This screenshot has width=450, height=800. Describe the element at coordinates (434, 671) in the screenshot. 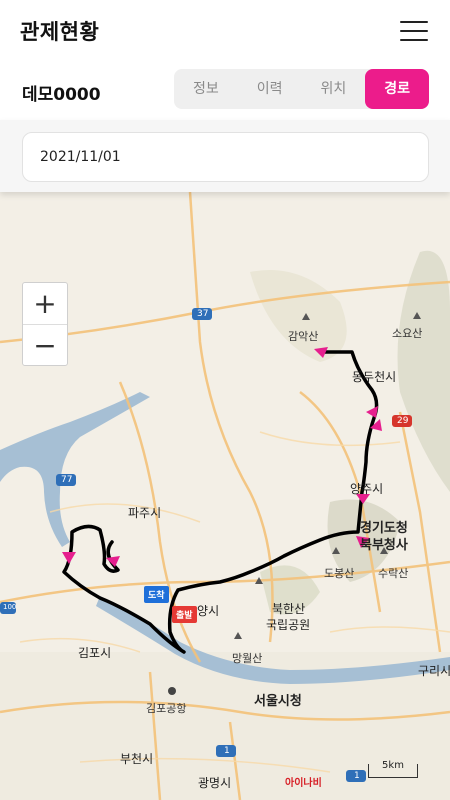

I see `place-label: 구리시` at that location.